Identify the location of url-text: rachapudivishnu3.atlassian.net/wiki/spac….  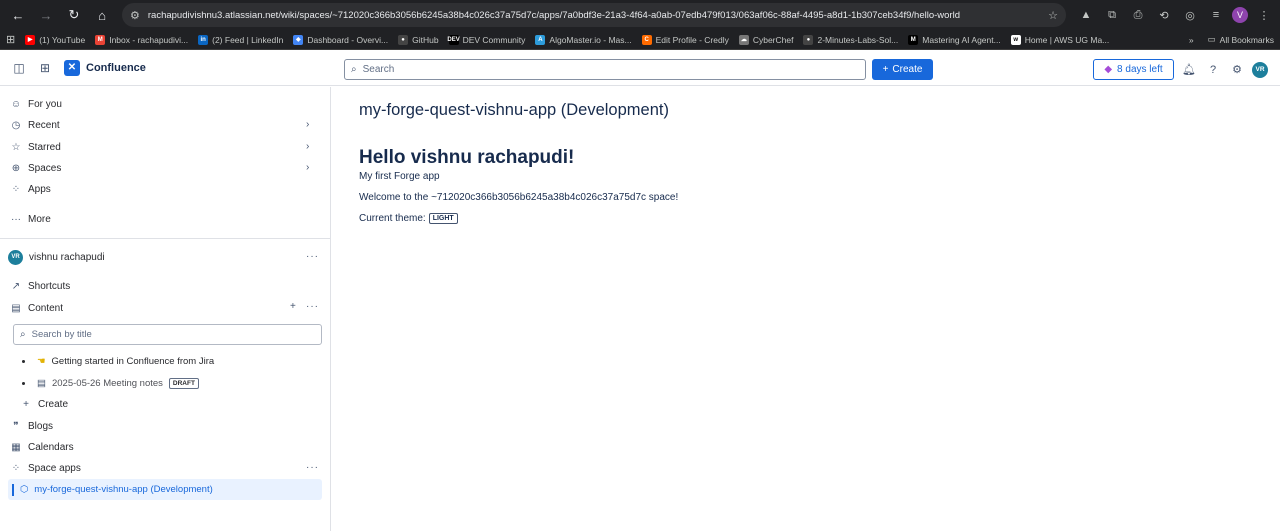
(594, 15).